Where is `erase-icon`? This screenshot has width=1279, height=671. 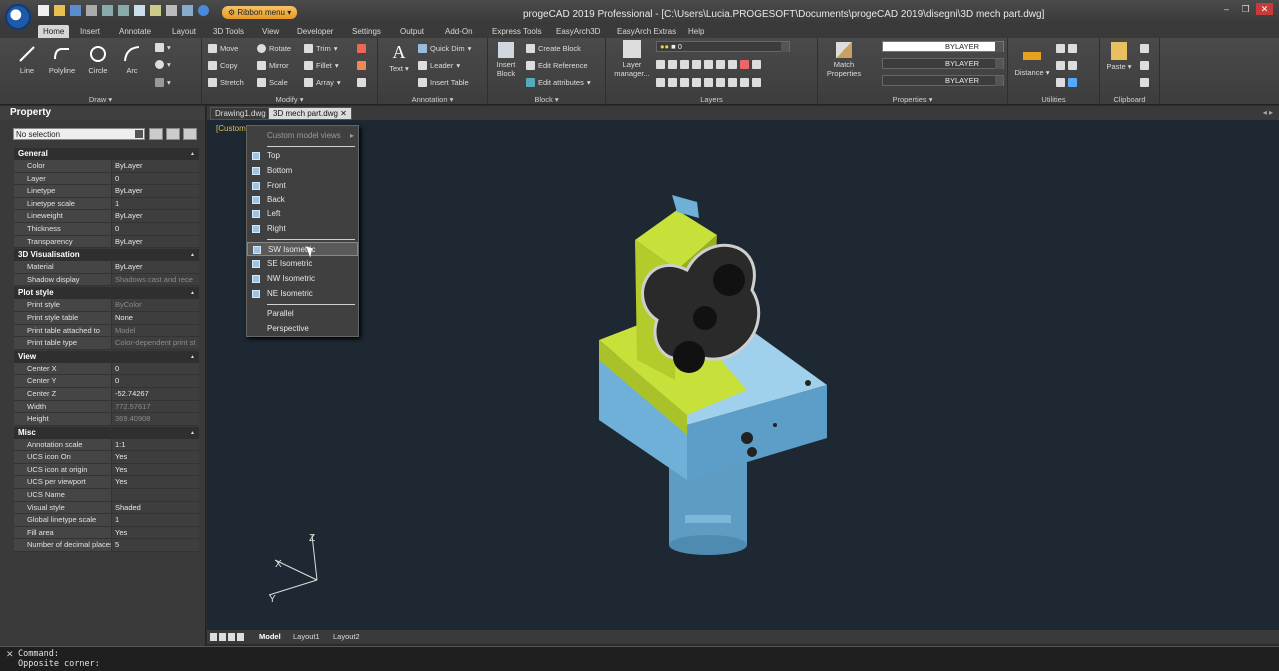
erase-icon is located at coordinates (361, 48).